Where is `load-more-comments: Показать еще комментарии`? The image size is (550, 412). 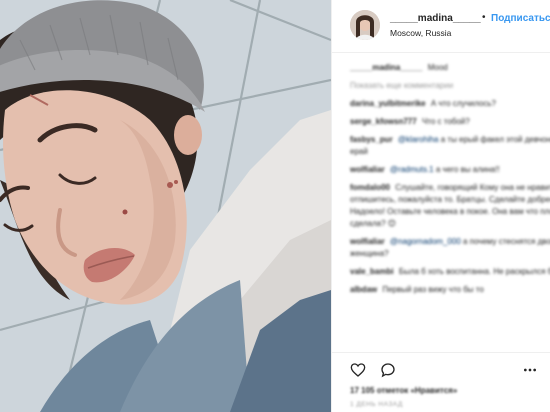
load-more-comments: Показать еще комментарии is located at coordinates (450, 86).